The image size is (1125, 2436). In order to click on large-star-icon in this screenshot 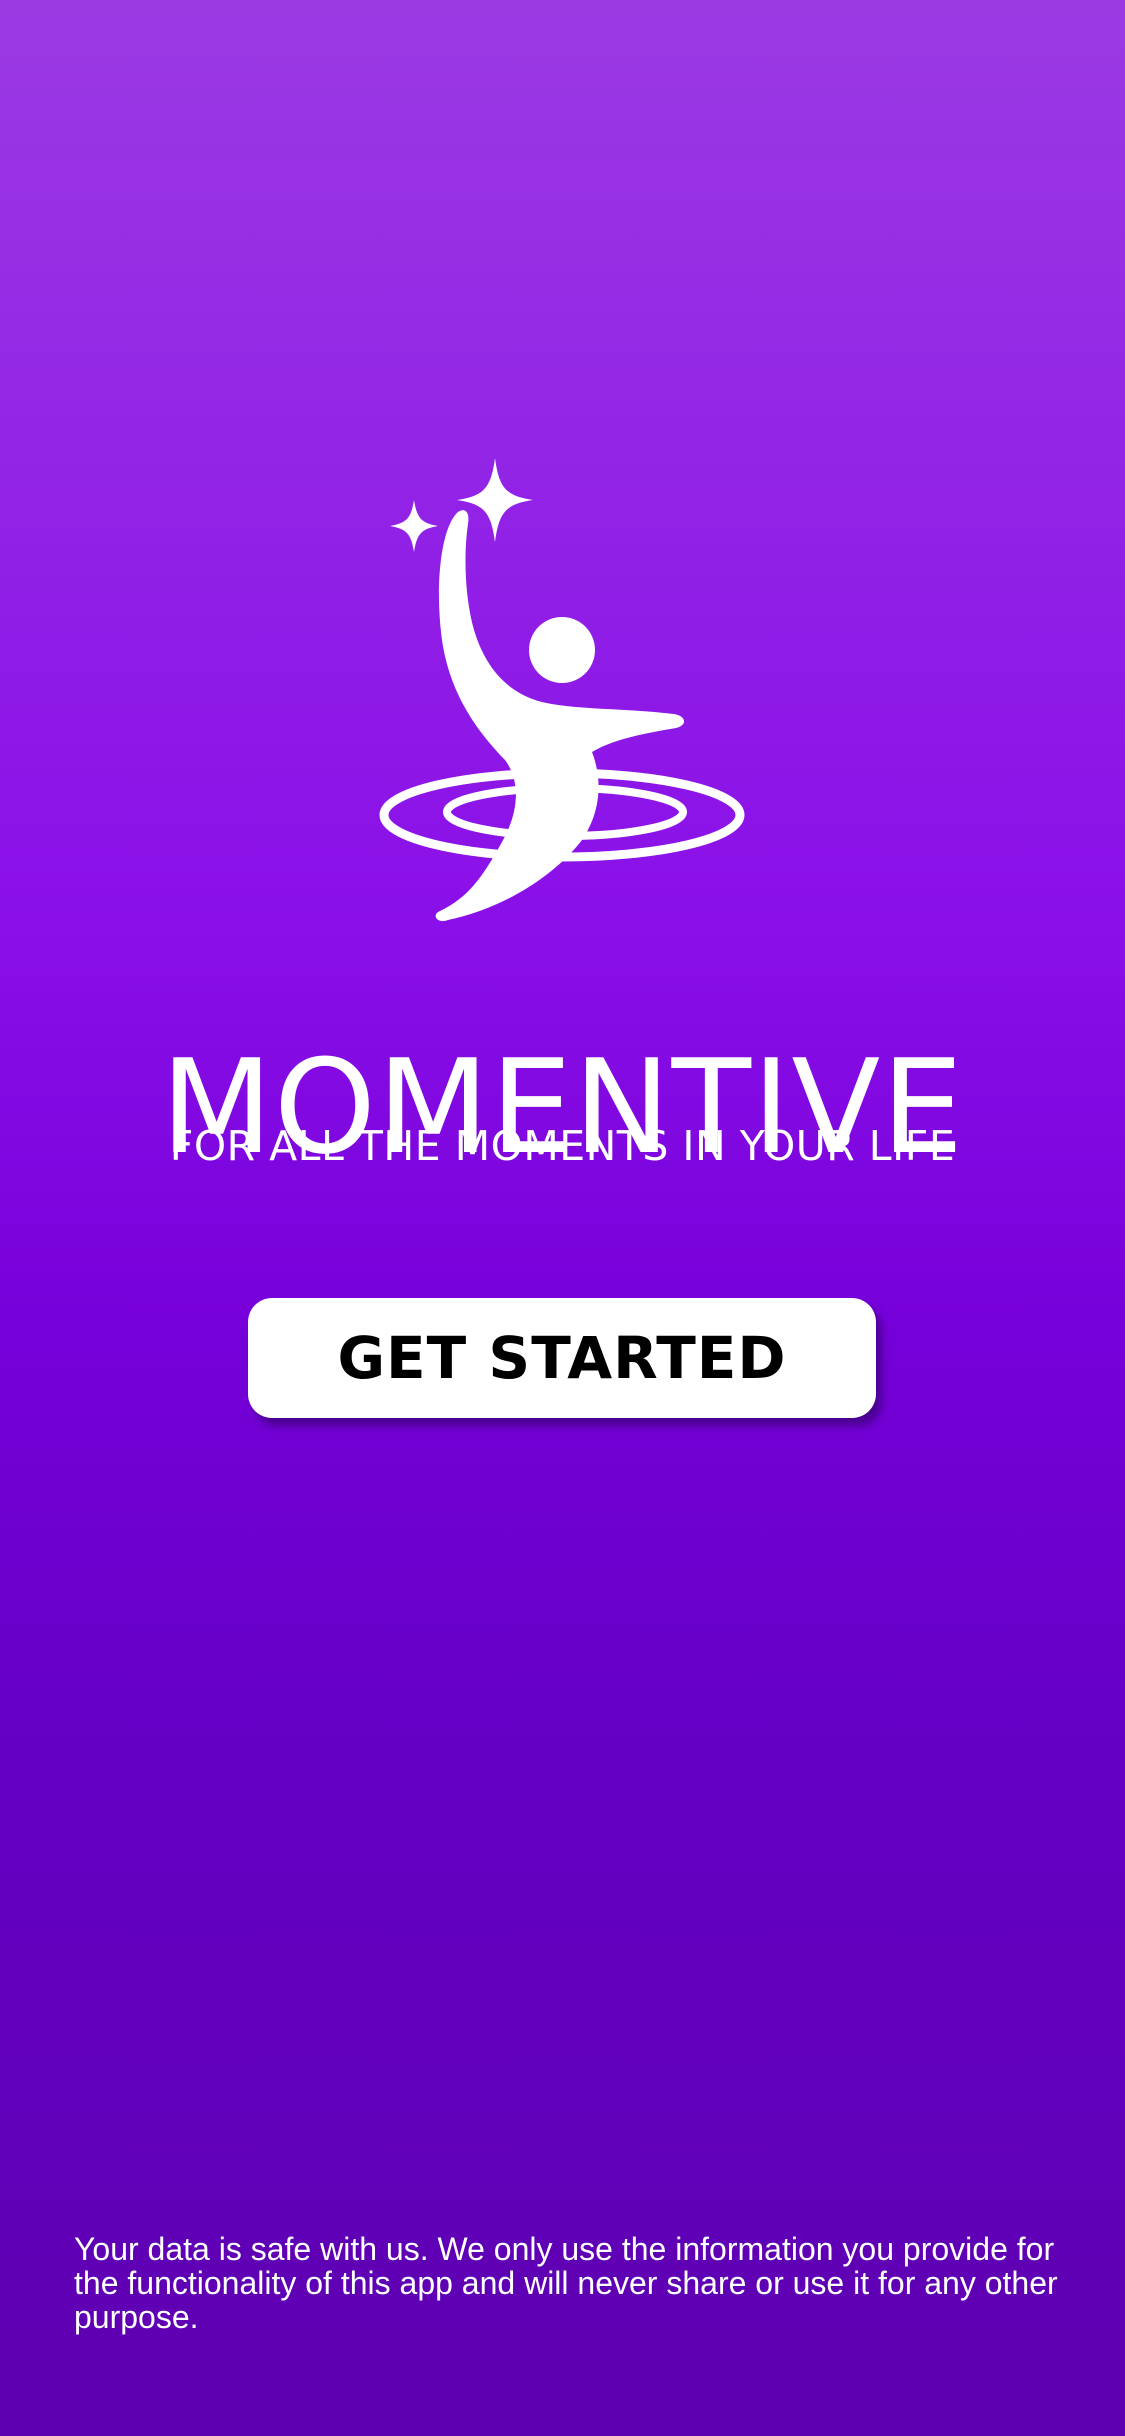, I will do `click(495, 500)`.